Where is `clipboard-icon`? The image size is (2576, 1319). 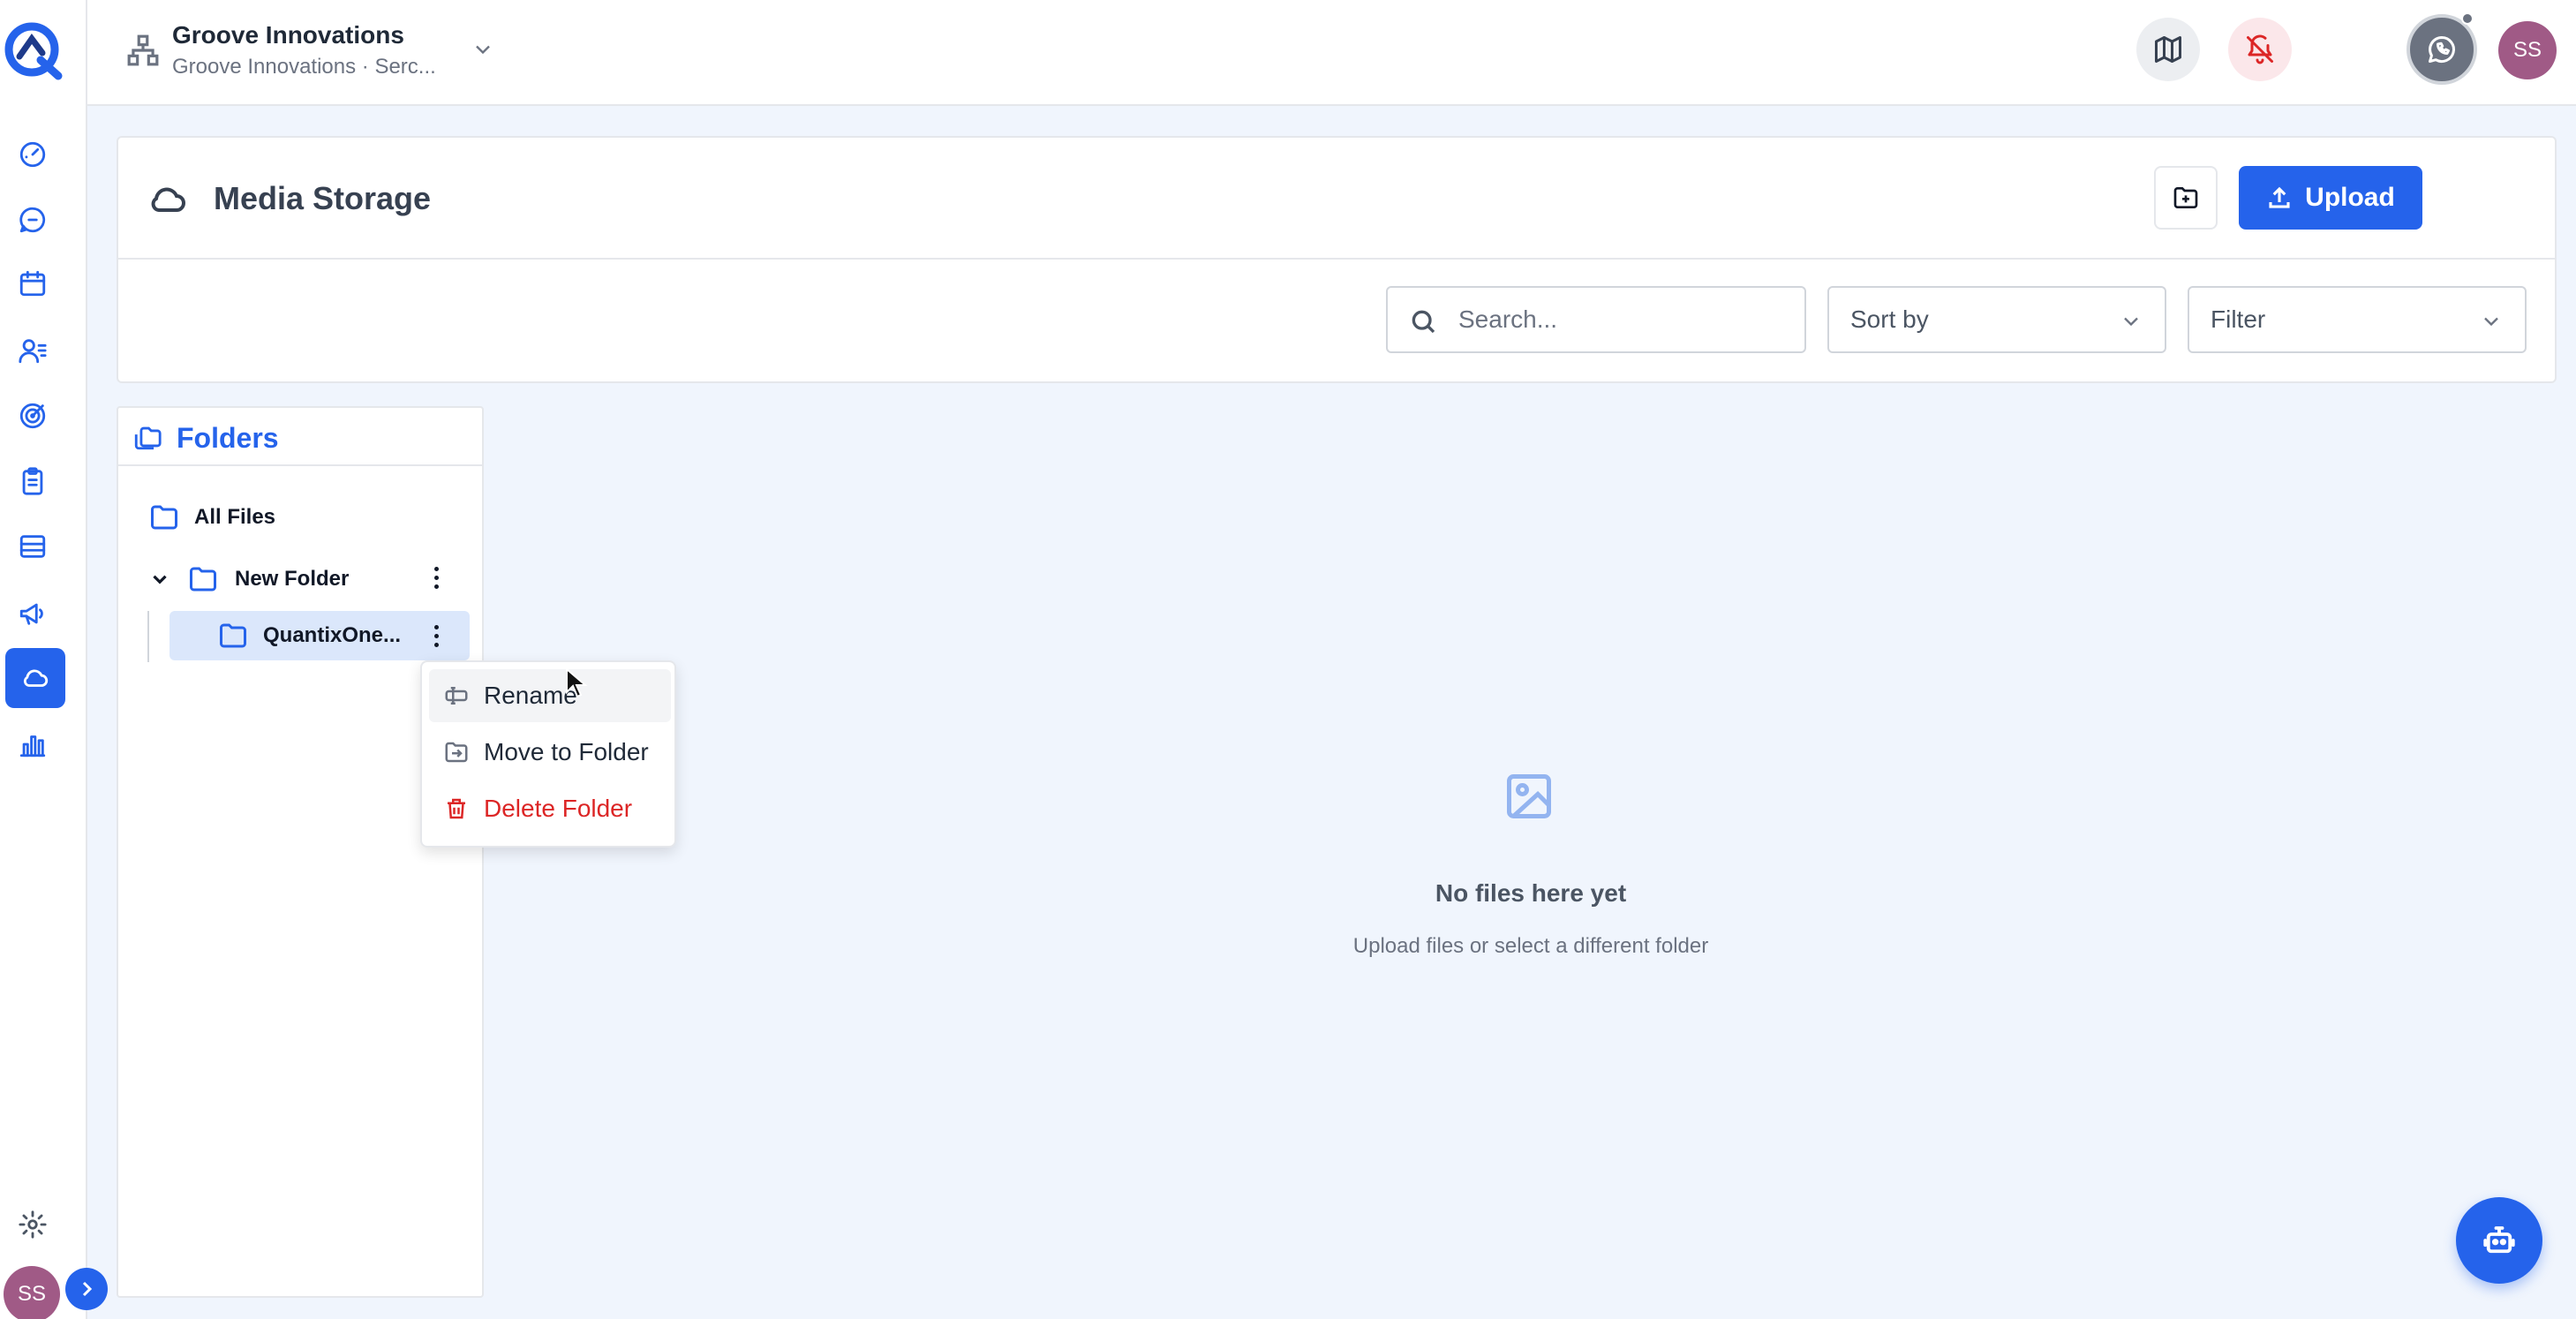 clipboard-icon is located at coordinates (33, 481).